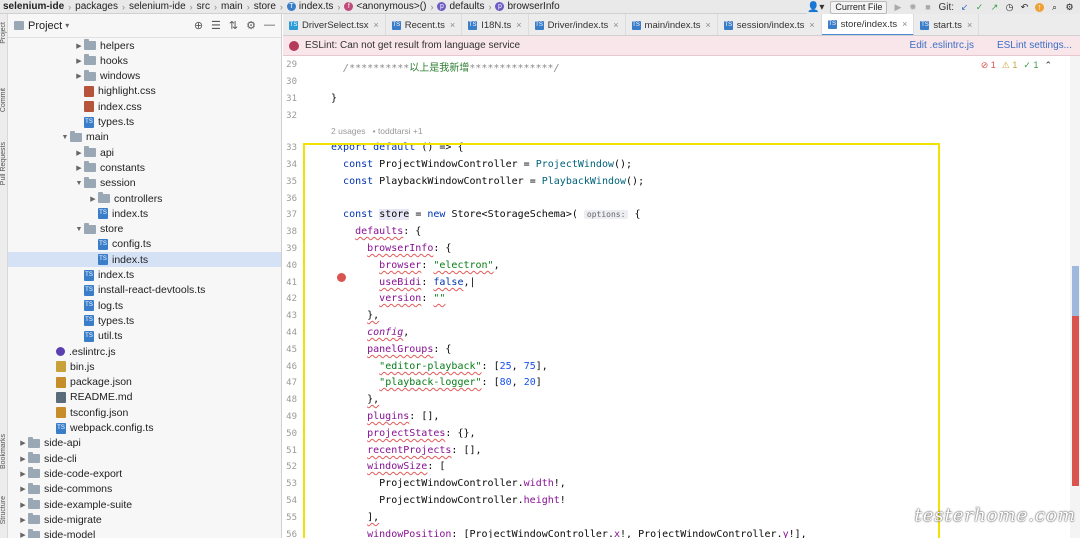 The width and height of the screenshot is (1080, 538). I want to click on edit-eslintrc-link: Edit .eslintrc.js, so click(942, 45).